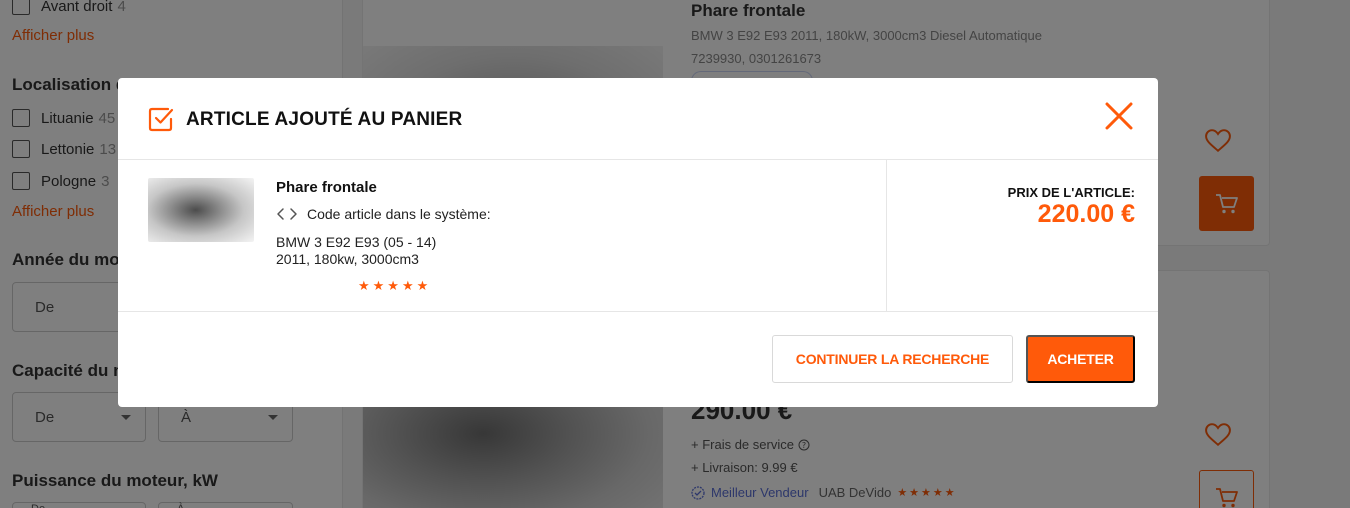 The width and height of the screenshot is (1350, 508). Describe the element at coordinates (287, 214) in the screenshot. I see `code-brackets-icon` at that location.